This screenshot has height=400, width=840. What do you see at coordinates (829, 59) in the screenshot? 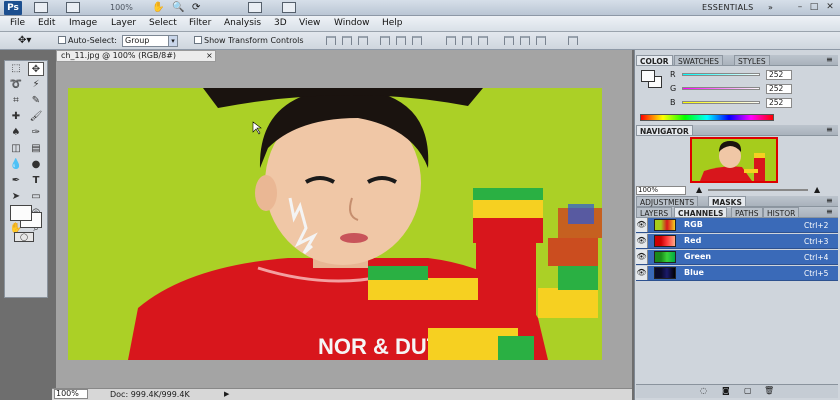
I see `panel-menu-icon: ≡` at bounding box center [829, 59].